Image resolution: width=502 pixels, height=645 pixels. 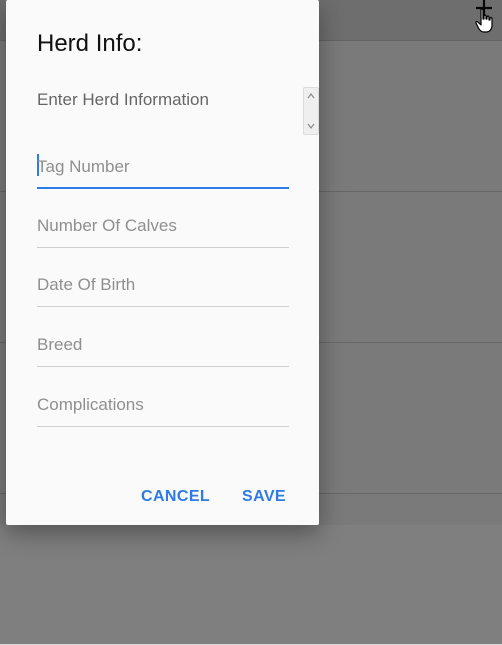 What do you see at coordinates (90, 43) in the screenshot?
I see `dialog-title: Herd Info:` at bounding box center [90, 43].